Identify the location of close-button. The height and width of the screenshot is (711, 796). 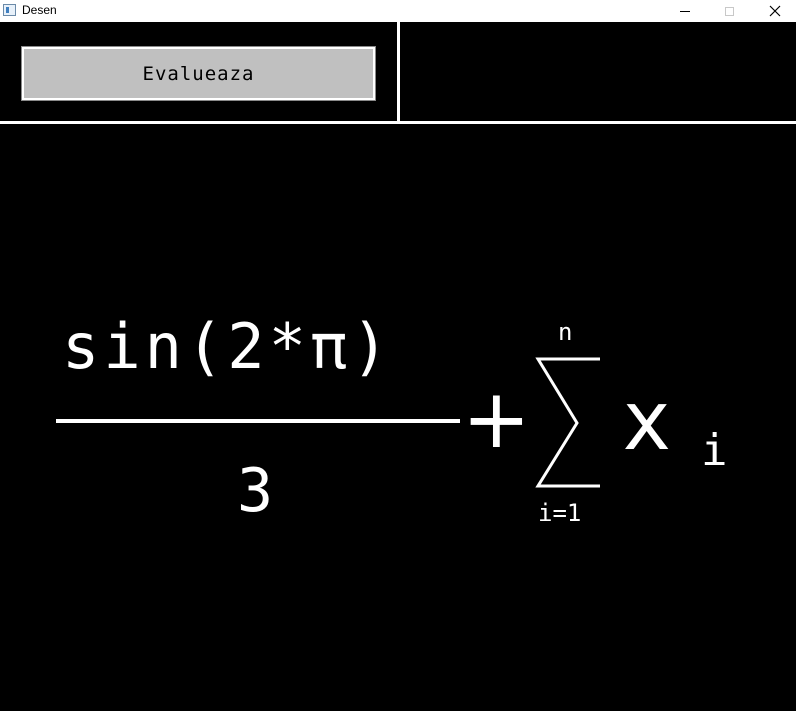
(774, 11).